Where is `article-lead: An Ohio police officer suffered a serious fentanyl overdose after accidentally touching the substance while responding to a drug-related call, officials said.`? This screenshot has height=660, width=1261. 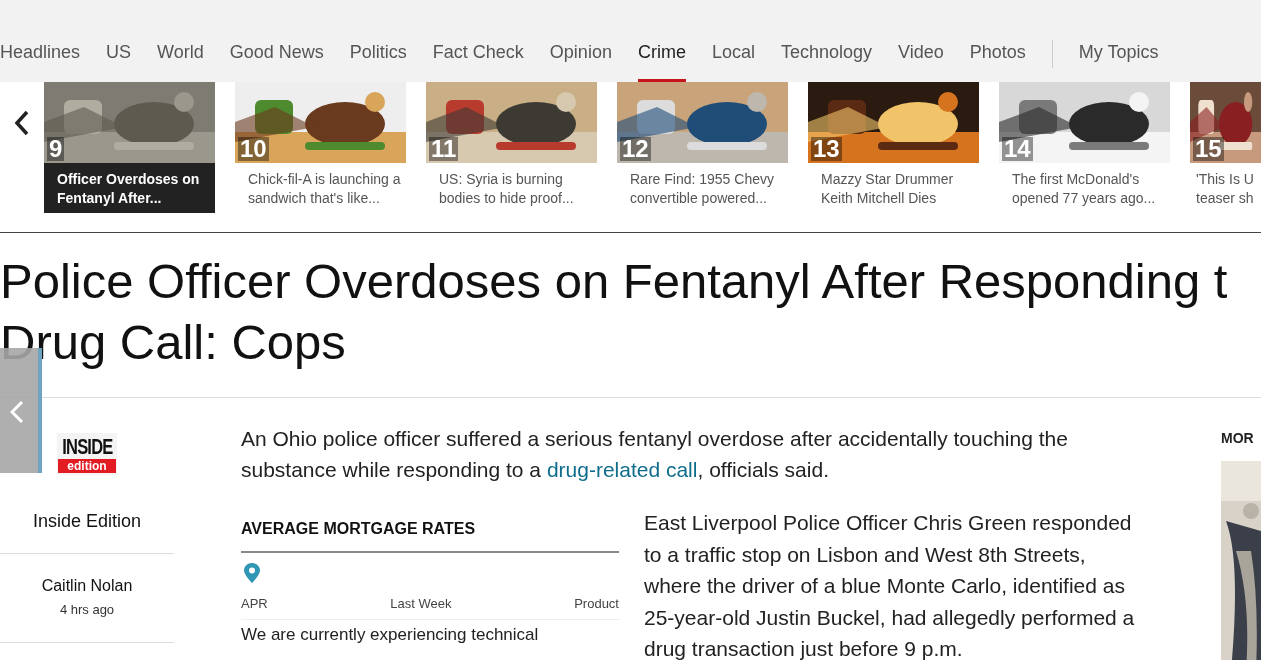 article-lead: An Ohio police officer suffered a serious fentanyl overdose after accidentally touching the substance while responding to a drug-related call, officials said. is located at coordinates (655, 454).